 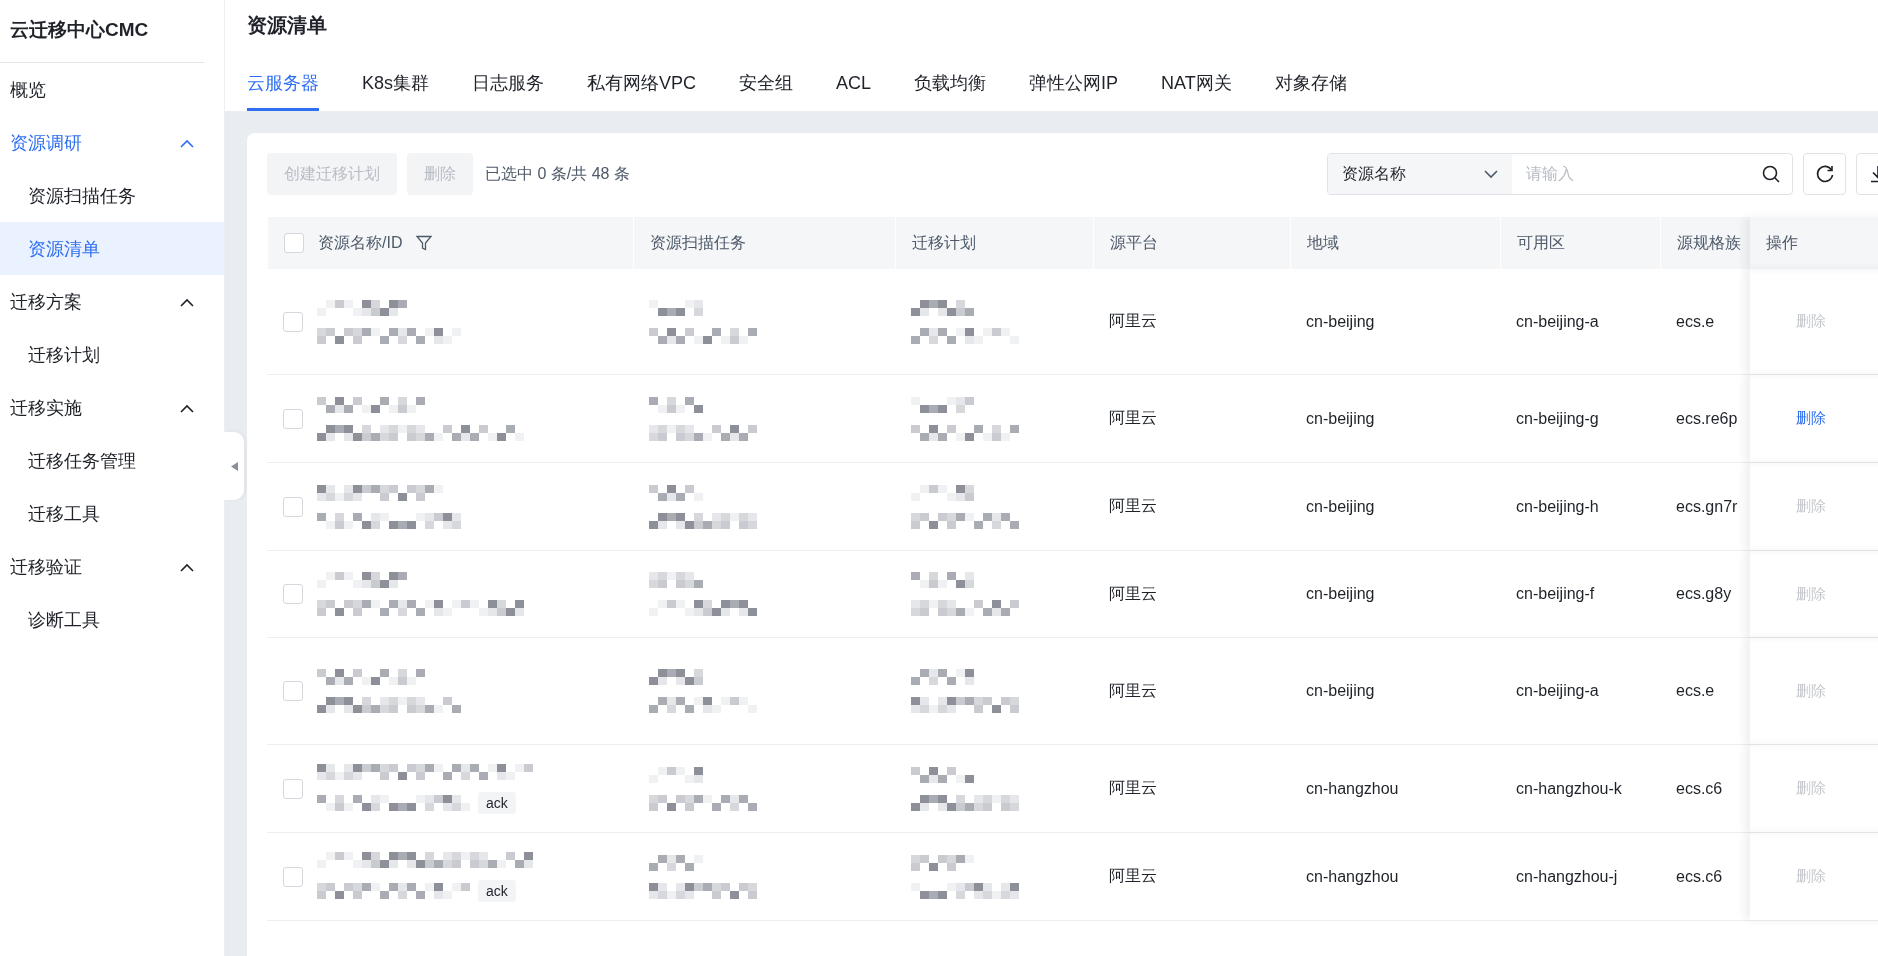 I want to click on sidebar-item: 概览, so click(x=112, y=89).